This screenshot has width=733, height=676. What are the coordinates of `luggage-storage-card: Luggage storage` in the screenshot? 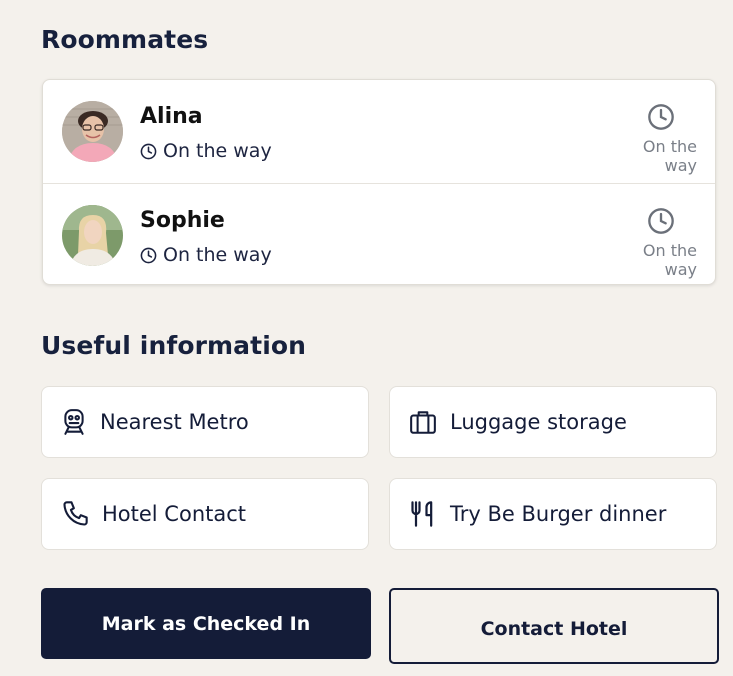 It's located at (553, 422).